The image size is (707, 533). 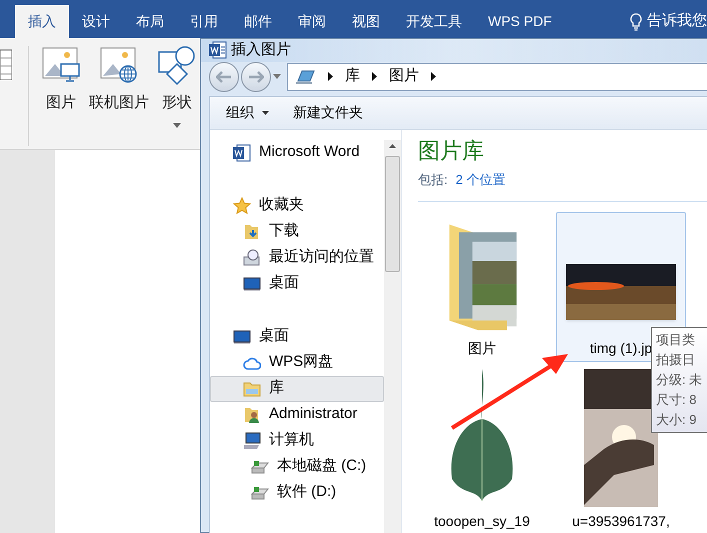 I want to click on forward-button, so click(x=256, y=77).